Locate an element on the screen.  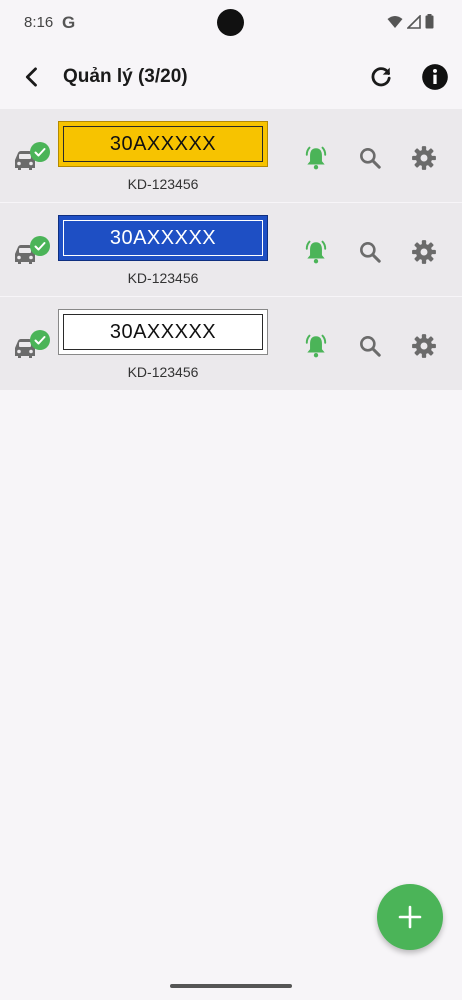
status-bar: 8:16 G is located at coordinates (231, 23).